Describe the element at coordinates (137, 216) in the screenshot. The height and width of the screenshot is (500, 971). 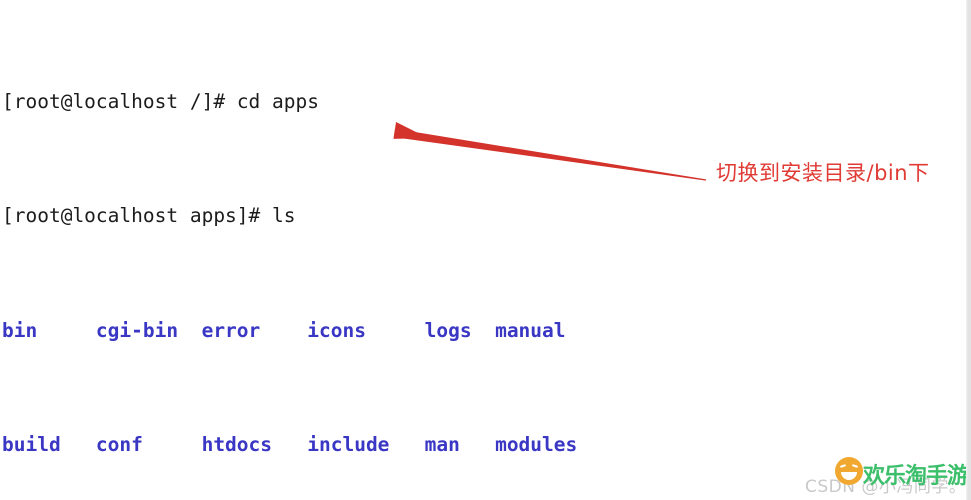
I see `shell-prompt: [root@localhost apps]#` at that location.